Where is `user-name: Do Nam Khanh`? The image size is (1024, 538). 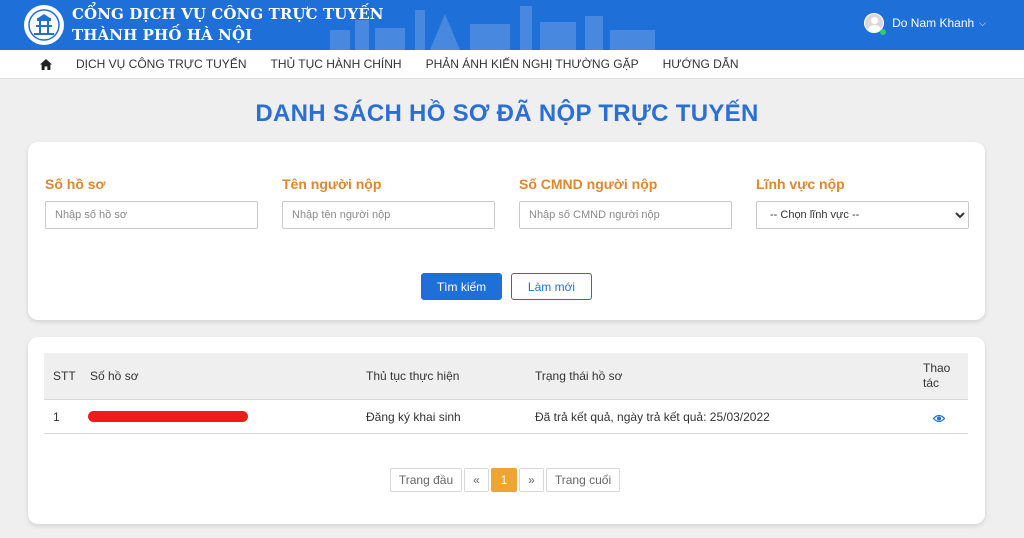
user-name: Do Nam Khanh is located at coordinates (933, 23).